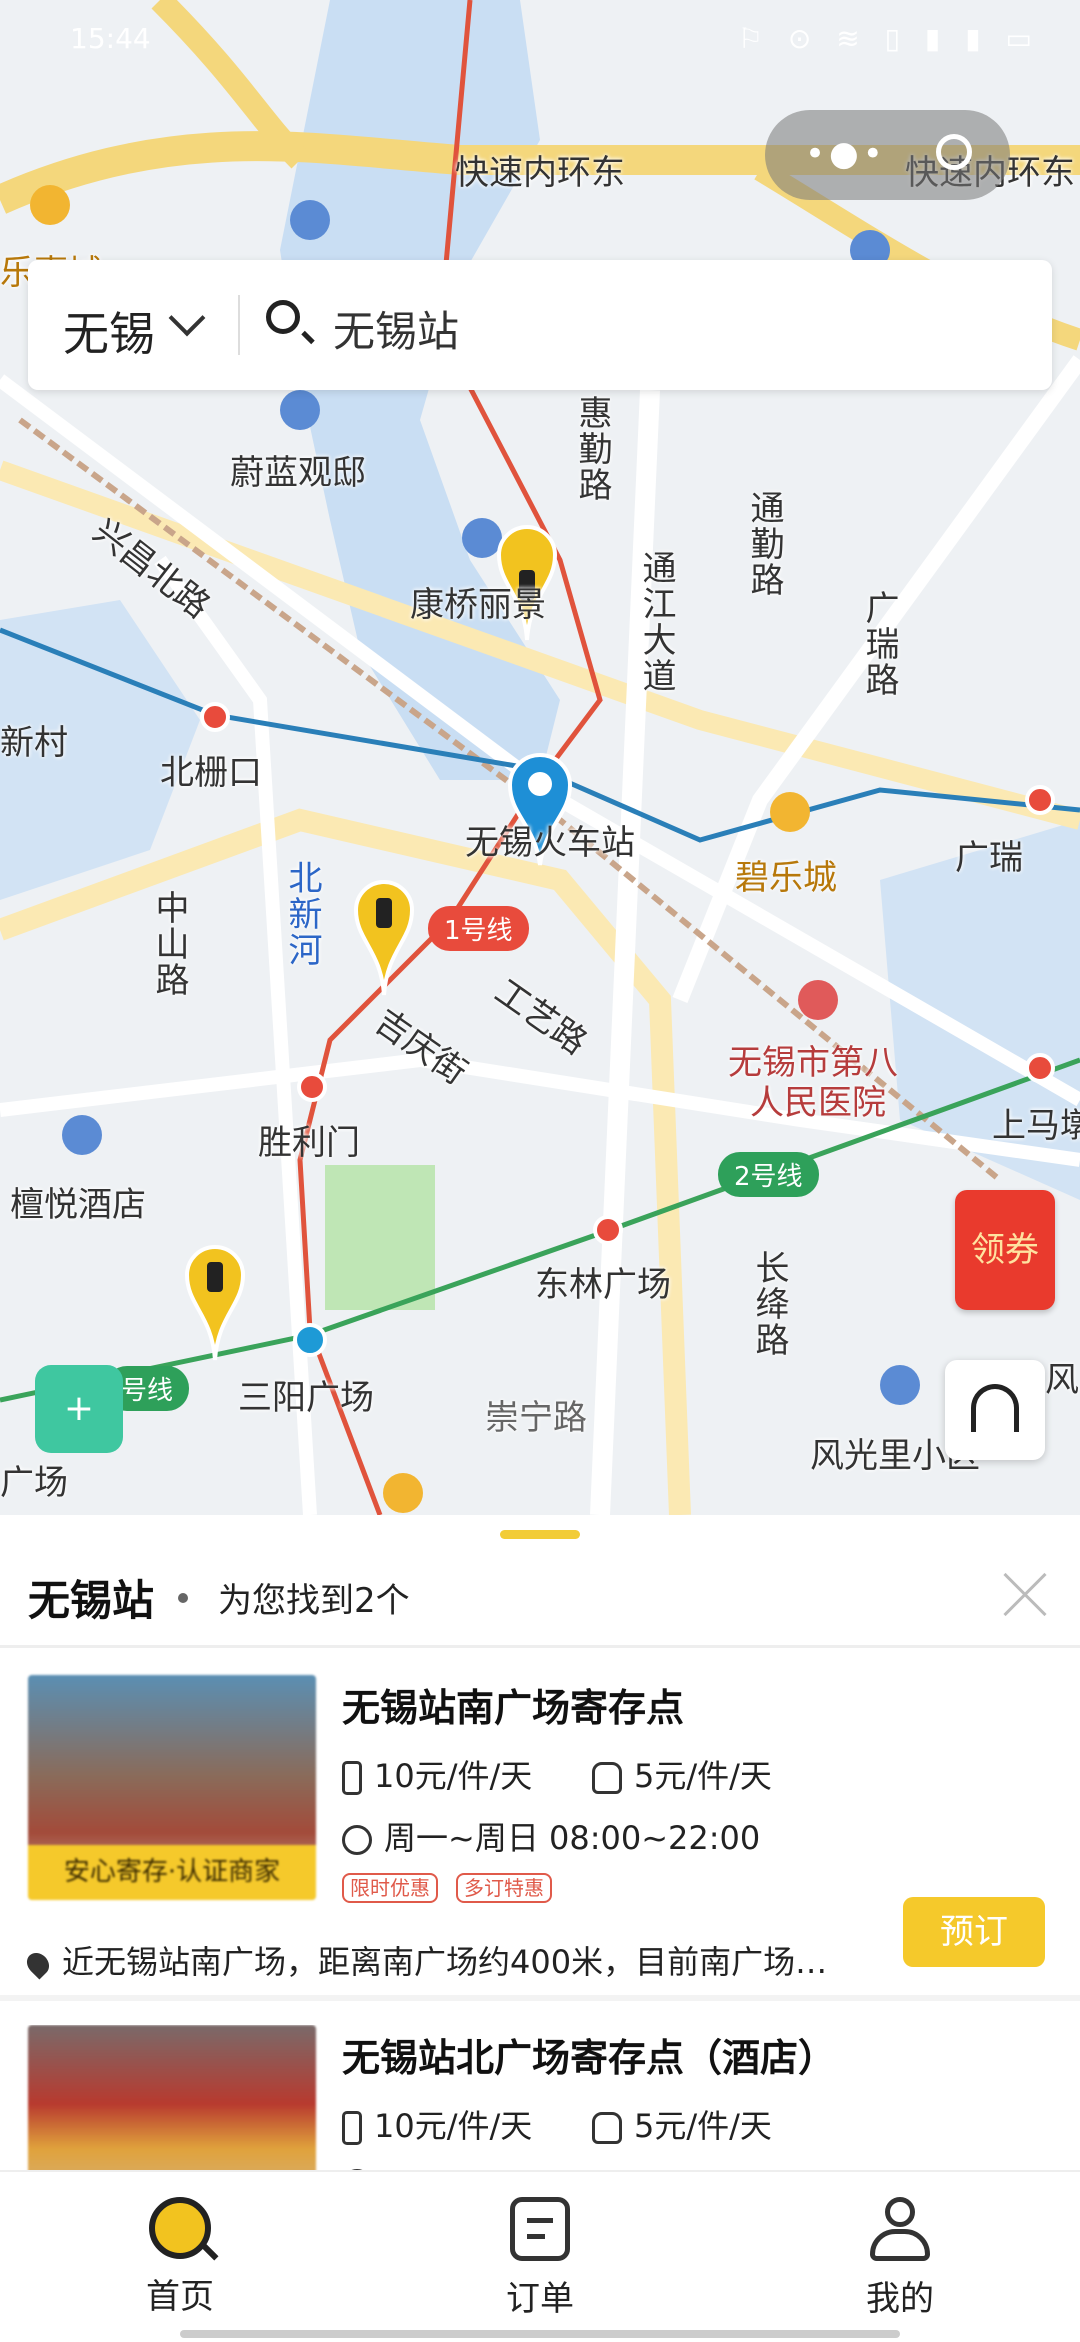 The height and width of the screenshot is (2342, 1080). I want to click on status-icons: ⚐ ⊙ ≋ ▯ ▮ ▮ ▭, so click(888, 38).